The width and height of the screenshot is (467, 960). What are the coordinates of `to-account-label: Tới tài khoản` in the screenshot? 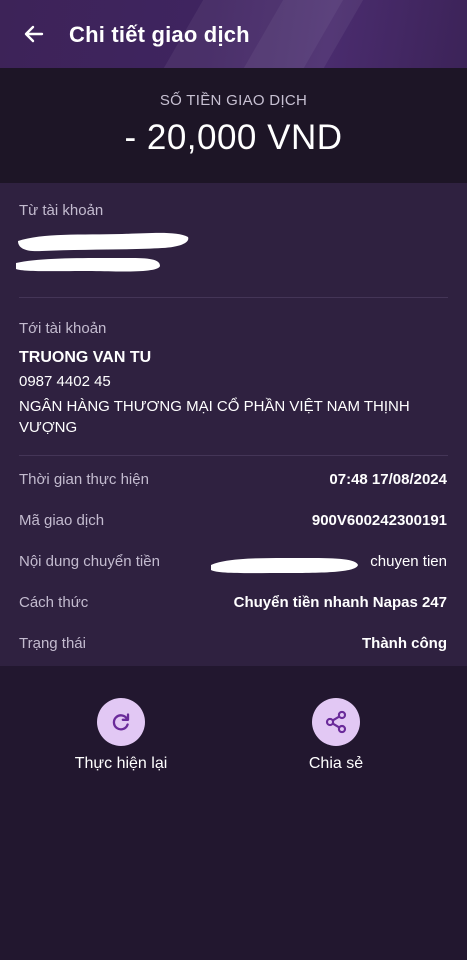 It's located at (63, 328).